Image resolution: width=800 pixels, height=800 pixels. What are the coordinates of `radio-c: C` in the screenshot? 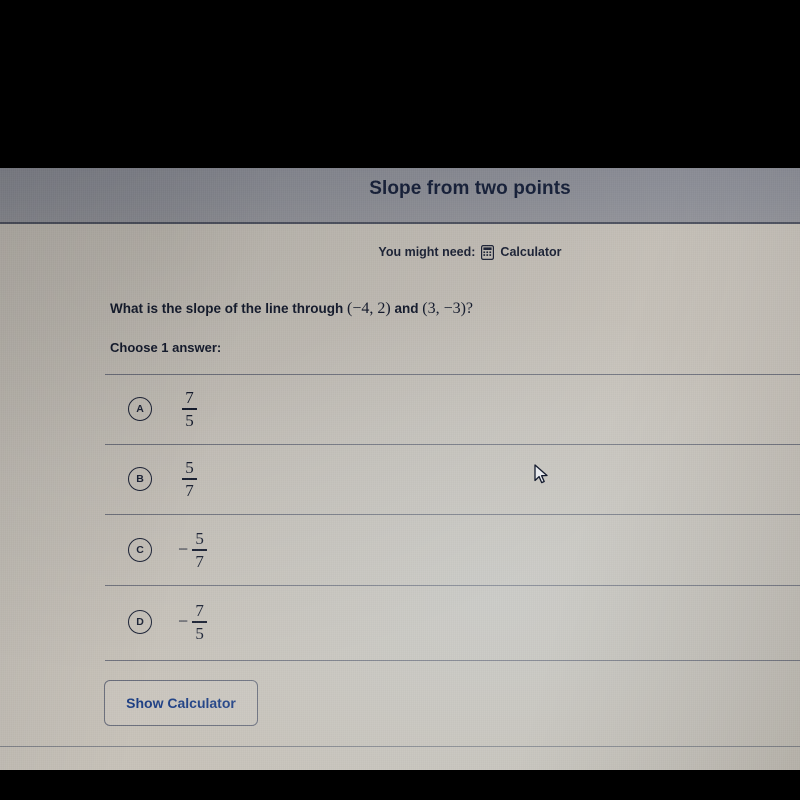 It's located at (140, 550).